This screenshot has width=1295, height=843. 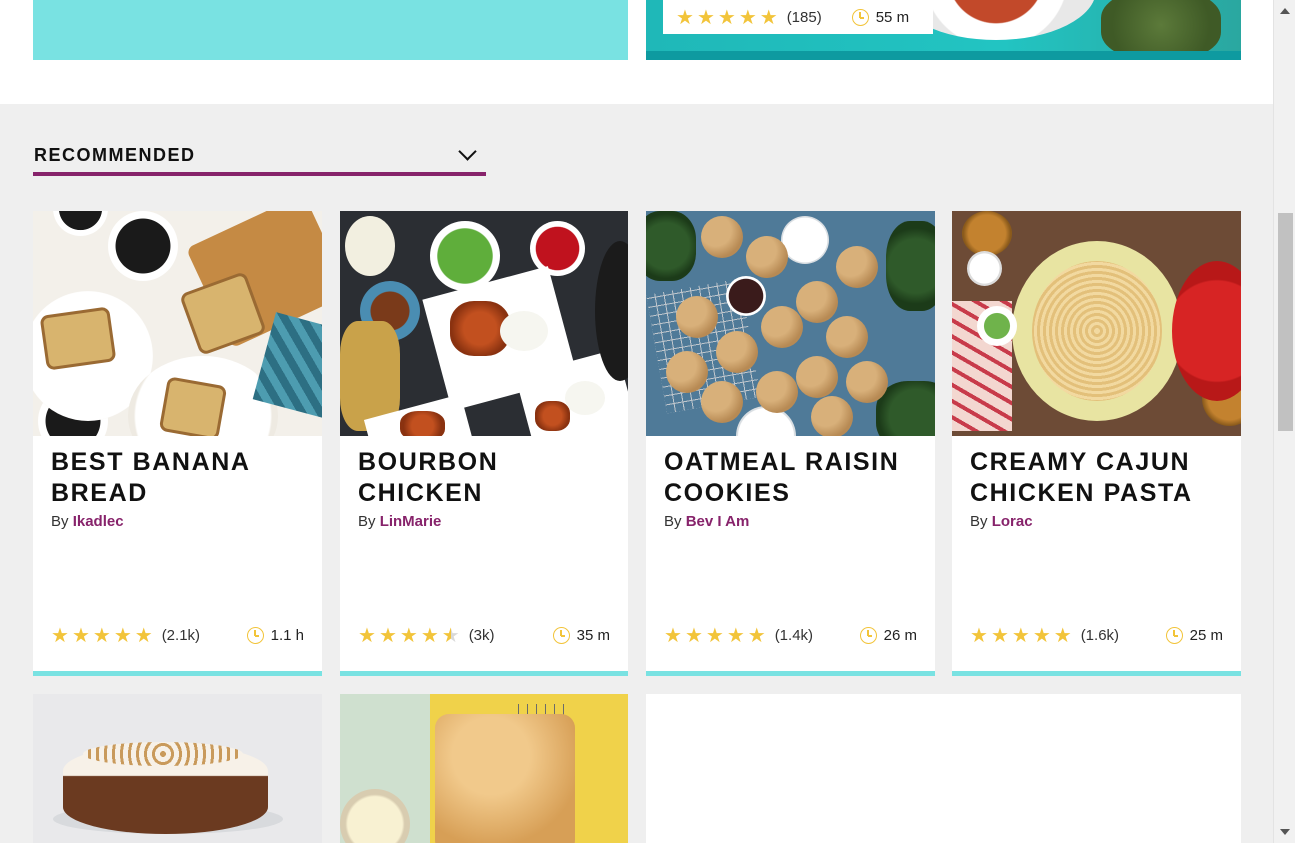 I want to click on rating-count: (1.4k), so click(x=794, y=635).